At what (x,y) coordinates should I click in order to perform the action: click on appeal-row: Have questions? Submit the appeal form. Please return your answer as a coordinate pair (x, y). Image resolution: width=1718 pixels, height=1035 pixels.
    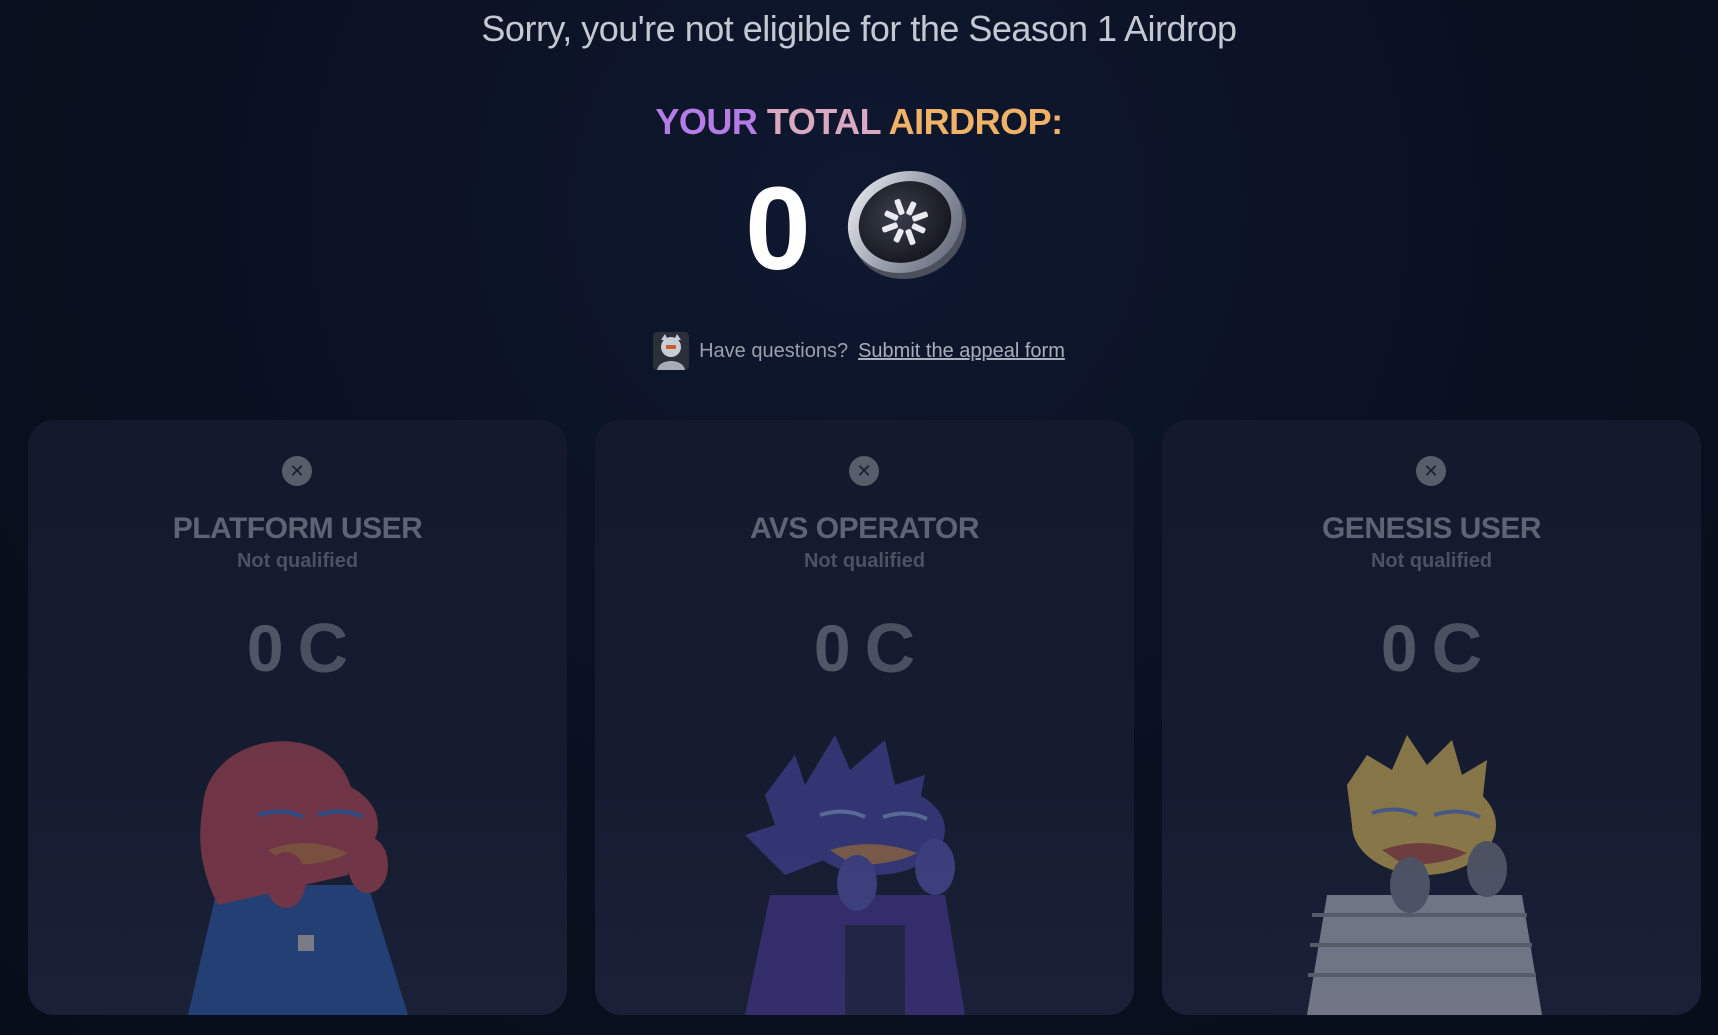
    Looking at the image, I should click on (859, 351).